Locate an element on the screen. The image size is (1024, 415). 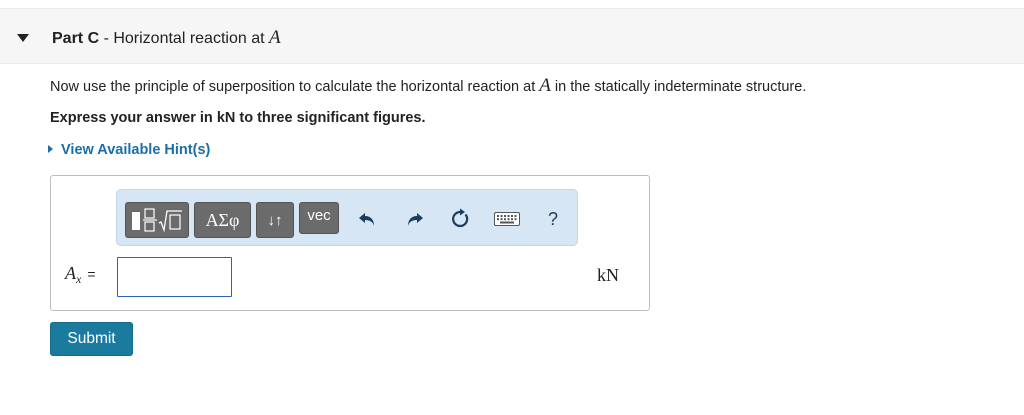
view-hints-label: View Available Hint(s) is located at coordinates (136, 150).